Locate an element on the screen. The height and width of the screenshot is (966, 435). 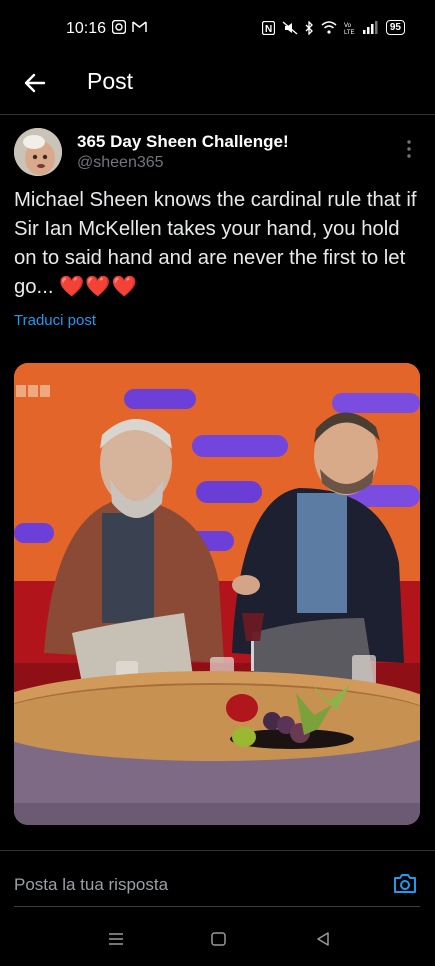
nfc-icon: N is located at coordinates (268, 27).